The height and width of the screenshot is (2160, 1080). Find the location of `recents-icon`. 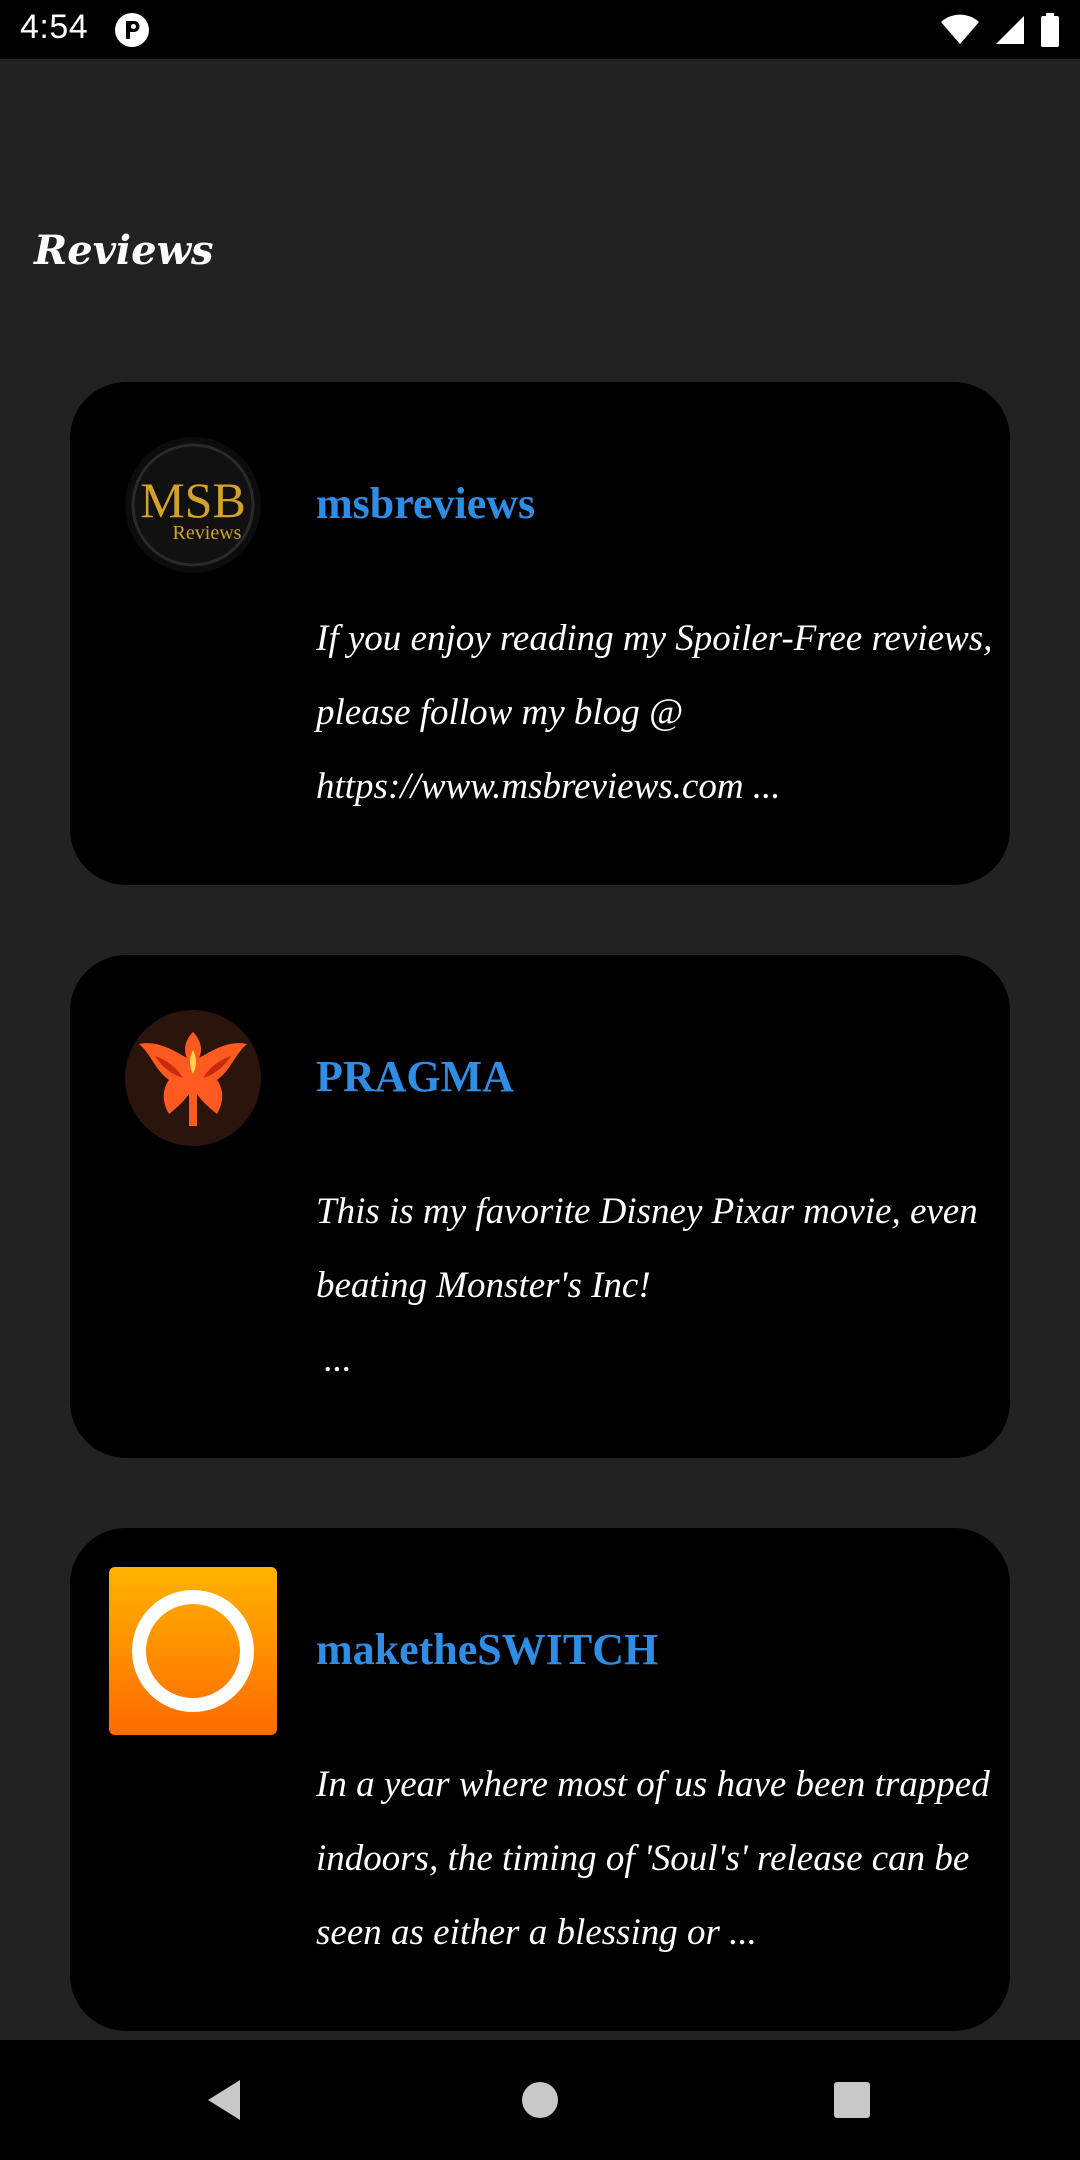

recents-icon is located at coordinates (852, 2100).